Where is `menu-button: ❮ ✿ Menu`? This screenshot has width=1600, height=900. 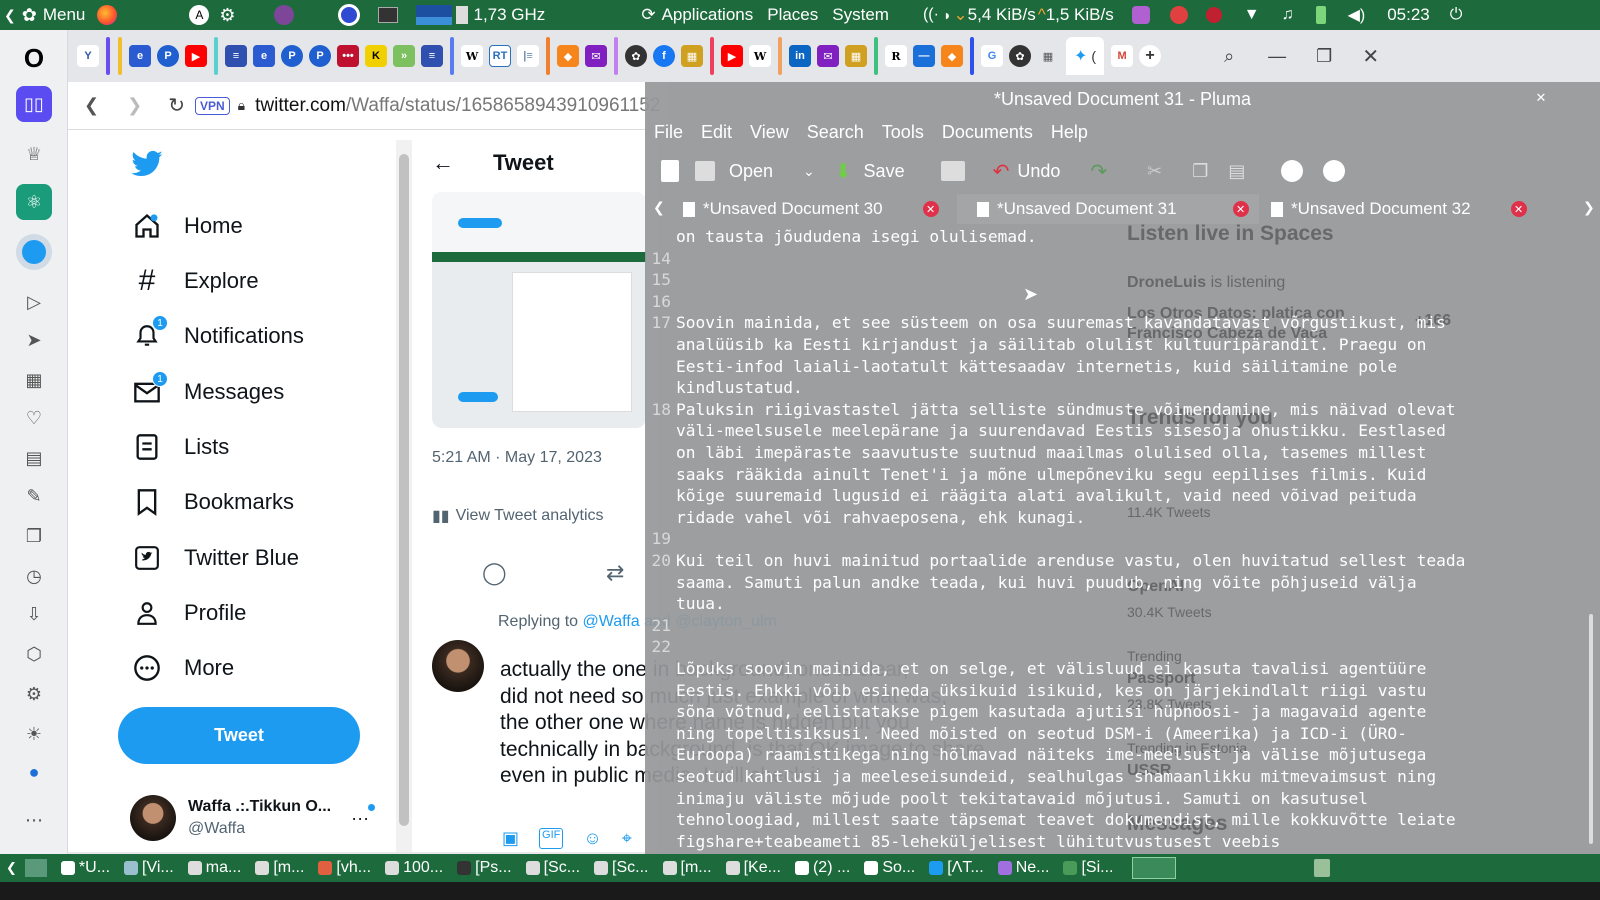
menu-button: ❮ ✿ Menu is located at coordinates (44, 15).